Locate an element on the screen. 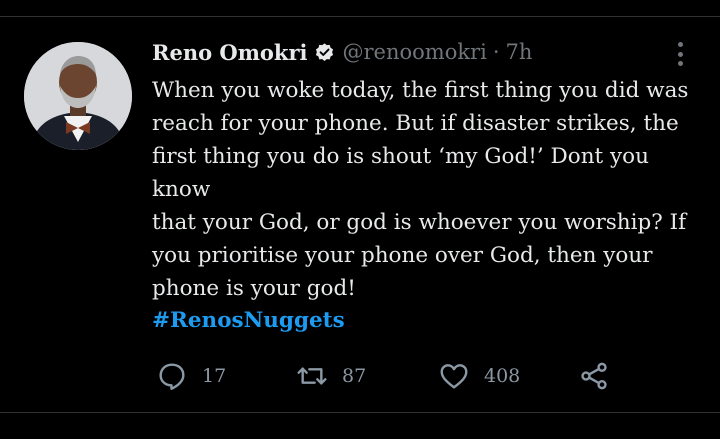  avatar is located at coordinates (78, 96).